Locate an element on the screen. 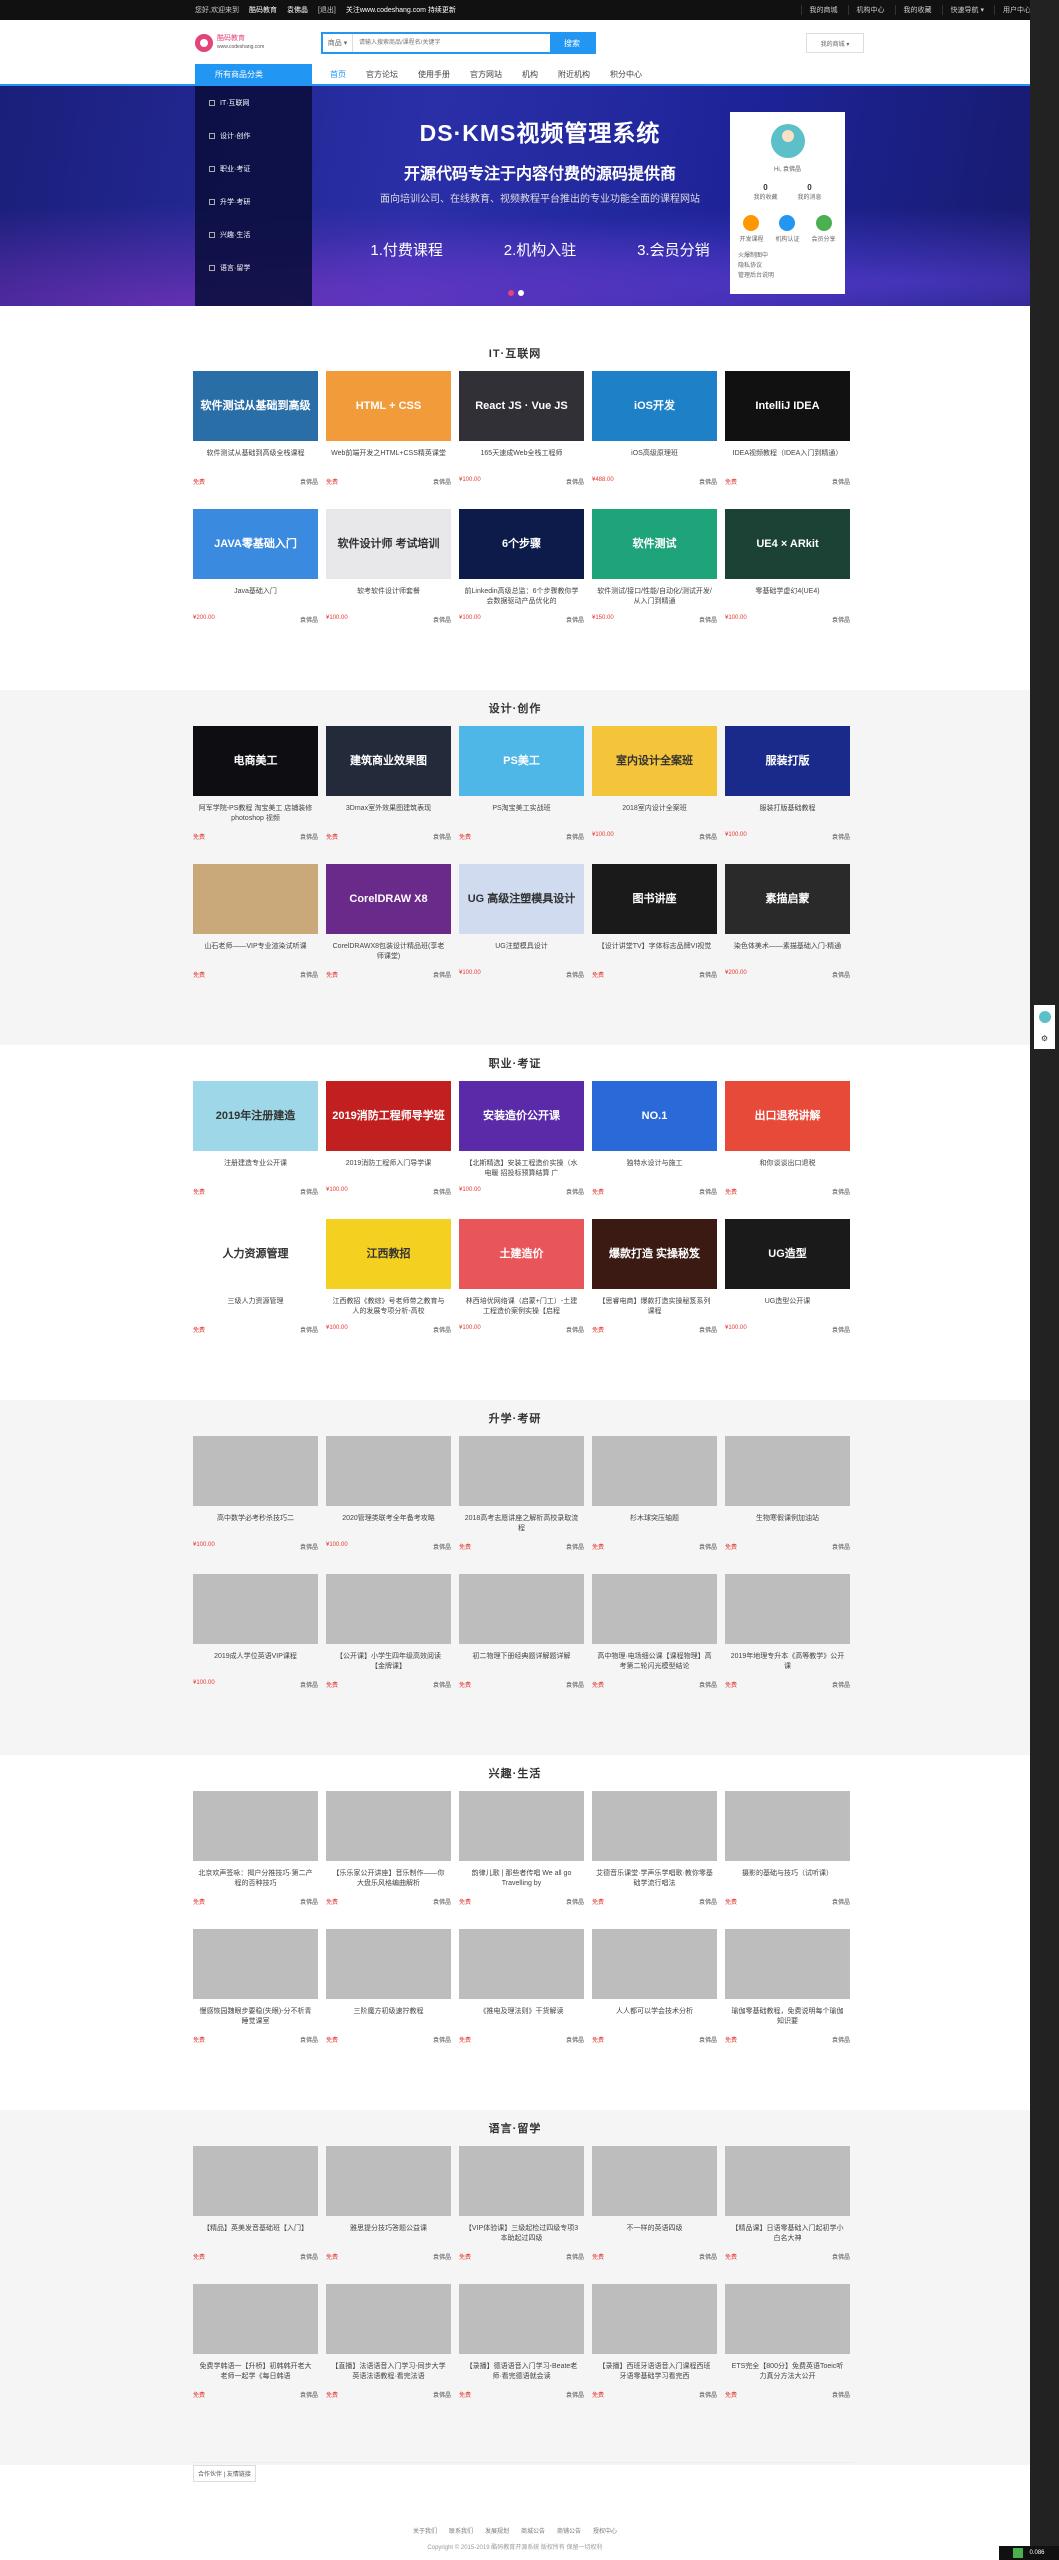 Image resolution: width=1059 pixels, height=2560 pixels. course-card: 2019成人学位英语VIP课程 ¥100.00 袁佛晶 is located at coordinates (255, 1643).